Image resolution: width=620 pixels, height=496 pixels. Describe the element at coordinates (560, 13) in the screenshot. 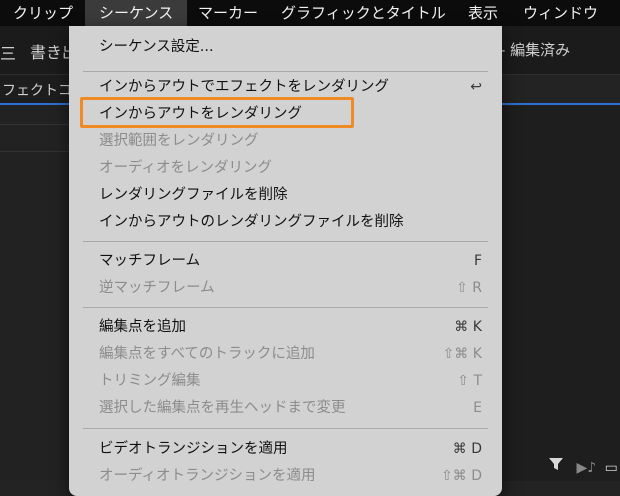

I see `menu-window: ウィンドウ` at that location.